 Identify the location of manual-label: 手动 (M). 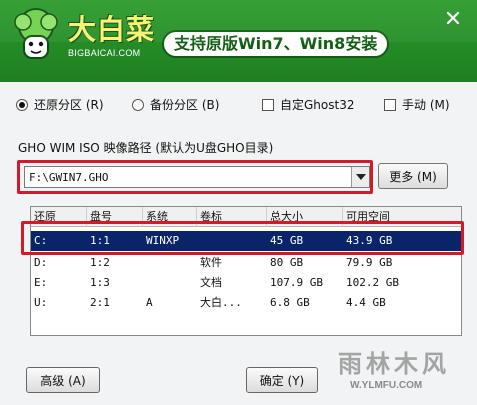
(426, 105).